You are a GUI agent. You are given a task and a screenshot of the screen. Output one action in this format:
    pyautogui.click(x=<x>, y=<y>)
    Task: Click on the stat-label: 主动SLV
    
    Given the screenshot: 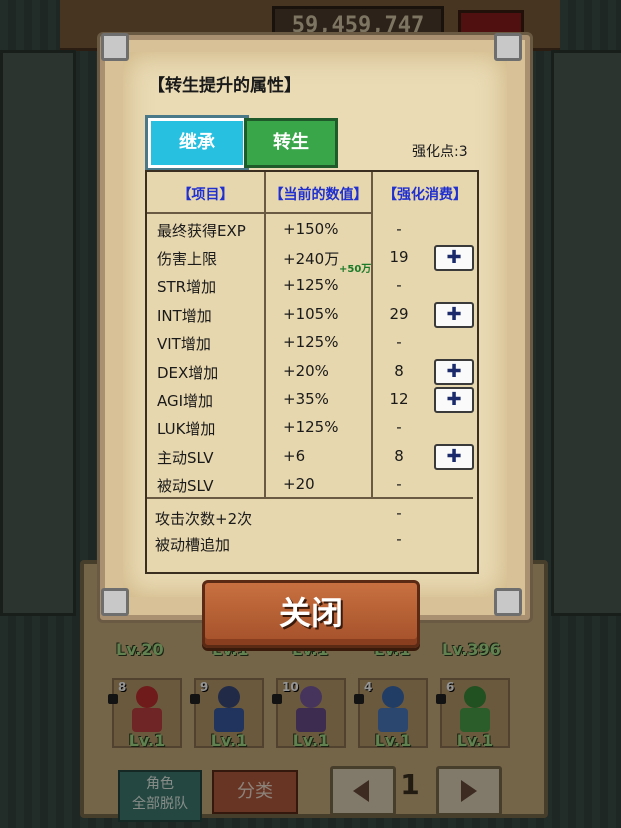 What is the action you would take?
    pyautogui.click(x=185, y=458)
    